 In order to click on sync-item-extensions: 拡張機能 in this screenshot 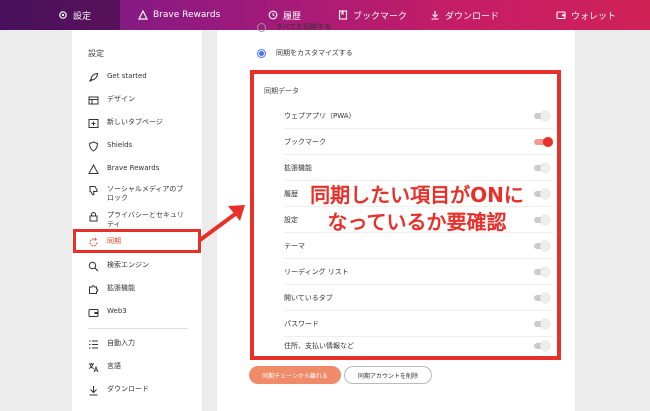, I will do `click(419, 168)`.